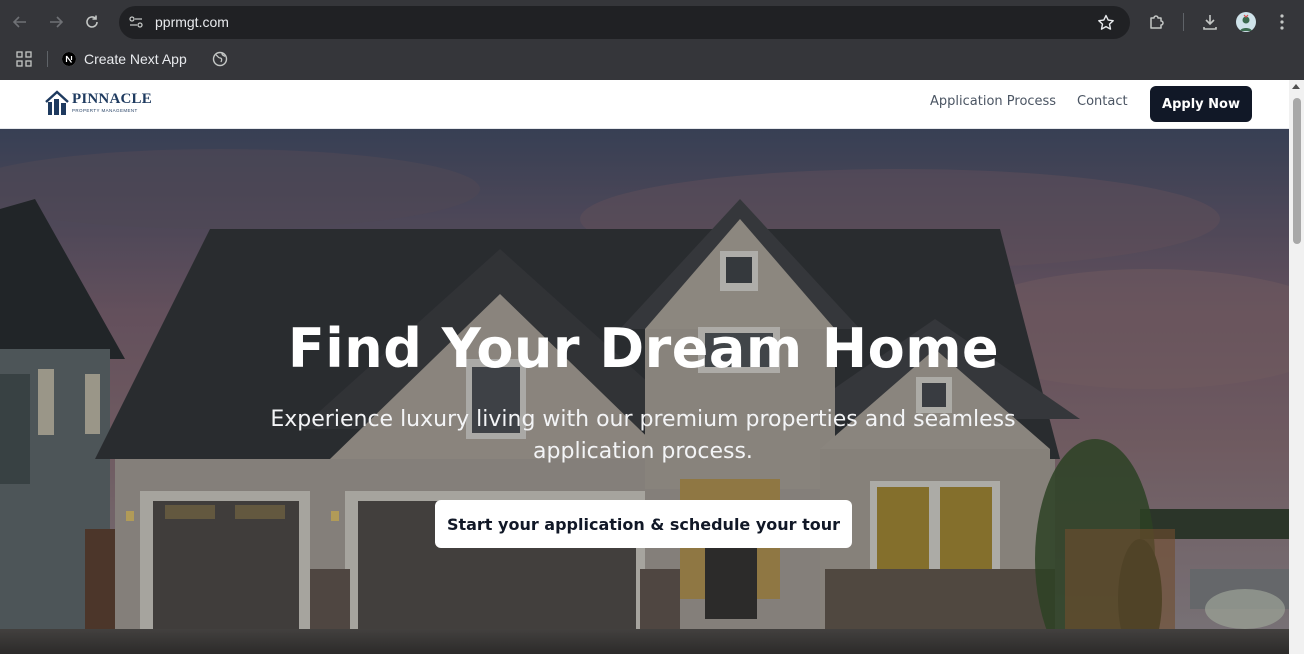  I want to click on extensions-button, so click(1157, 22).